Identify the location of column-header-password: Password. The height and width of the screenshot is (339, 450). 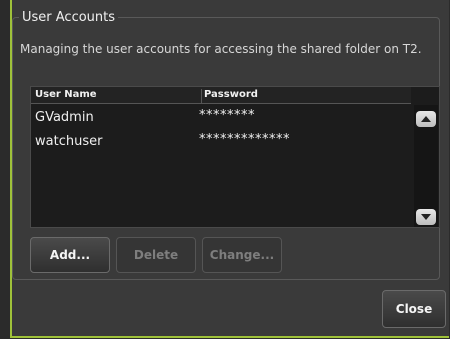
(229, 96).